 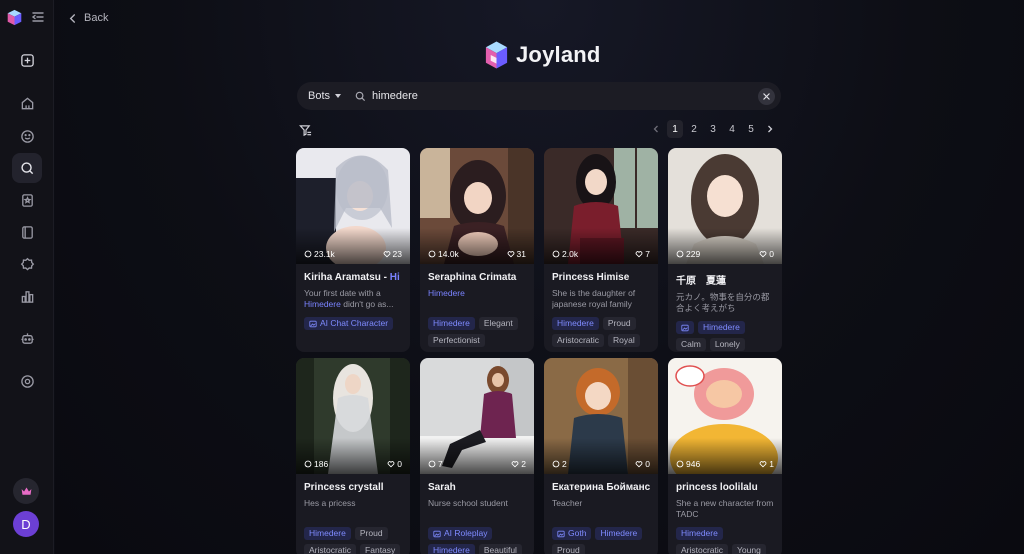 I want to click on sidebar-item-bots, so click(x=27, y=338).